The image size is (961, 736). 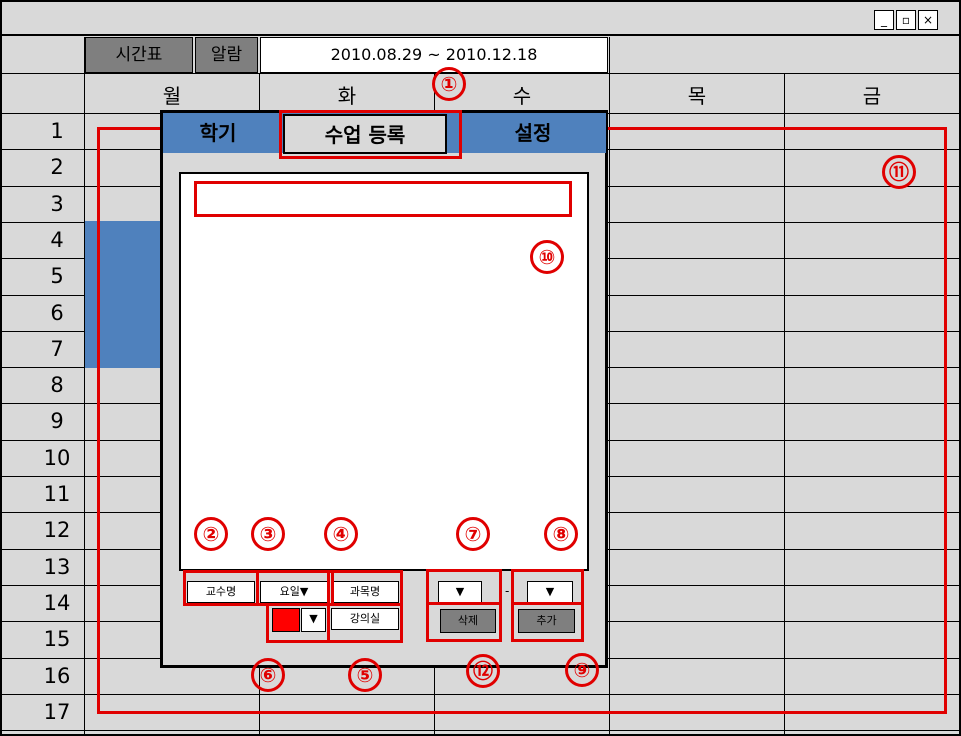 I want to click on highlight-color, so click(x=298, y=623).